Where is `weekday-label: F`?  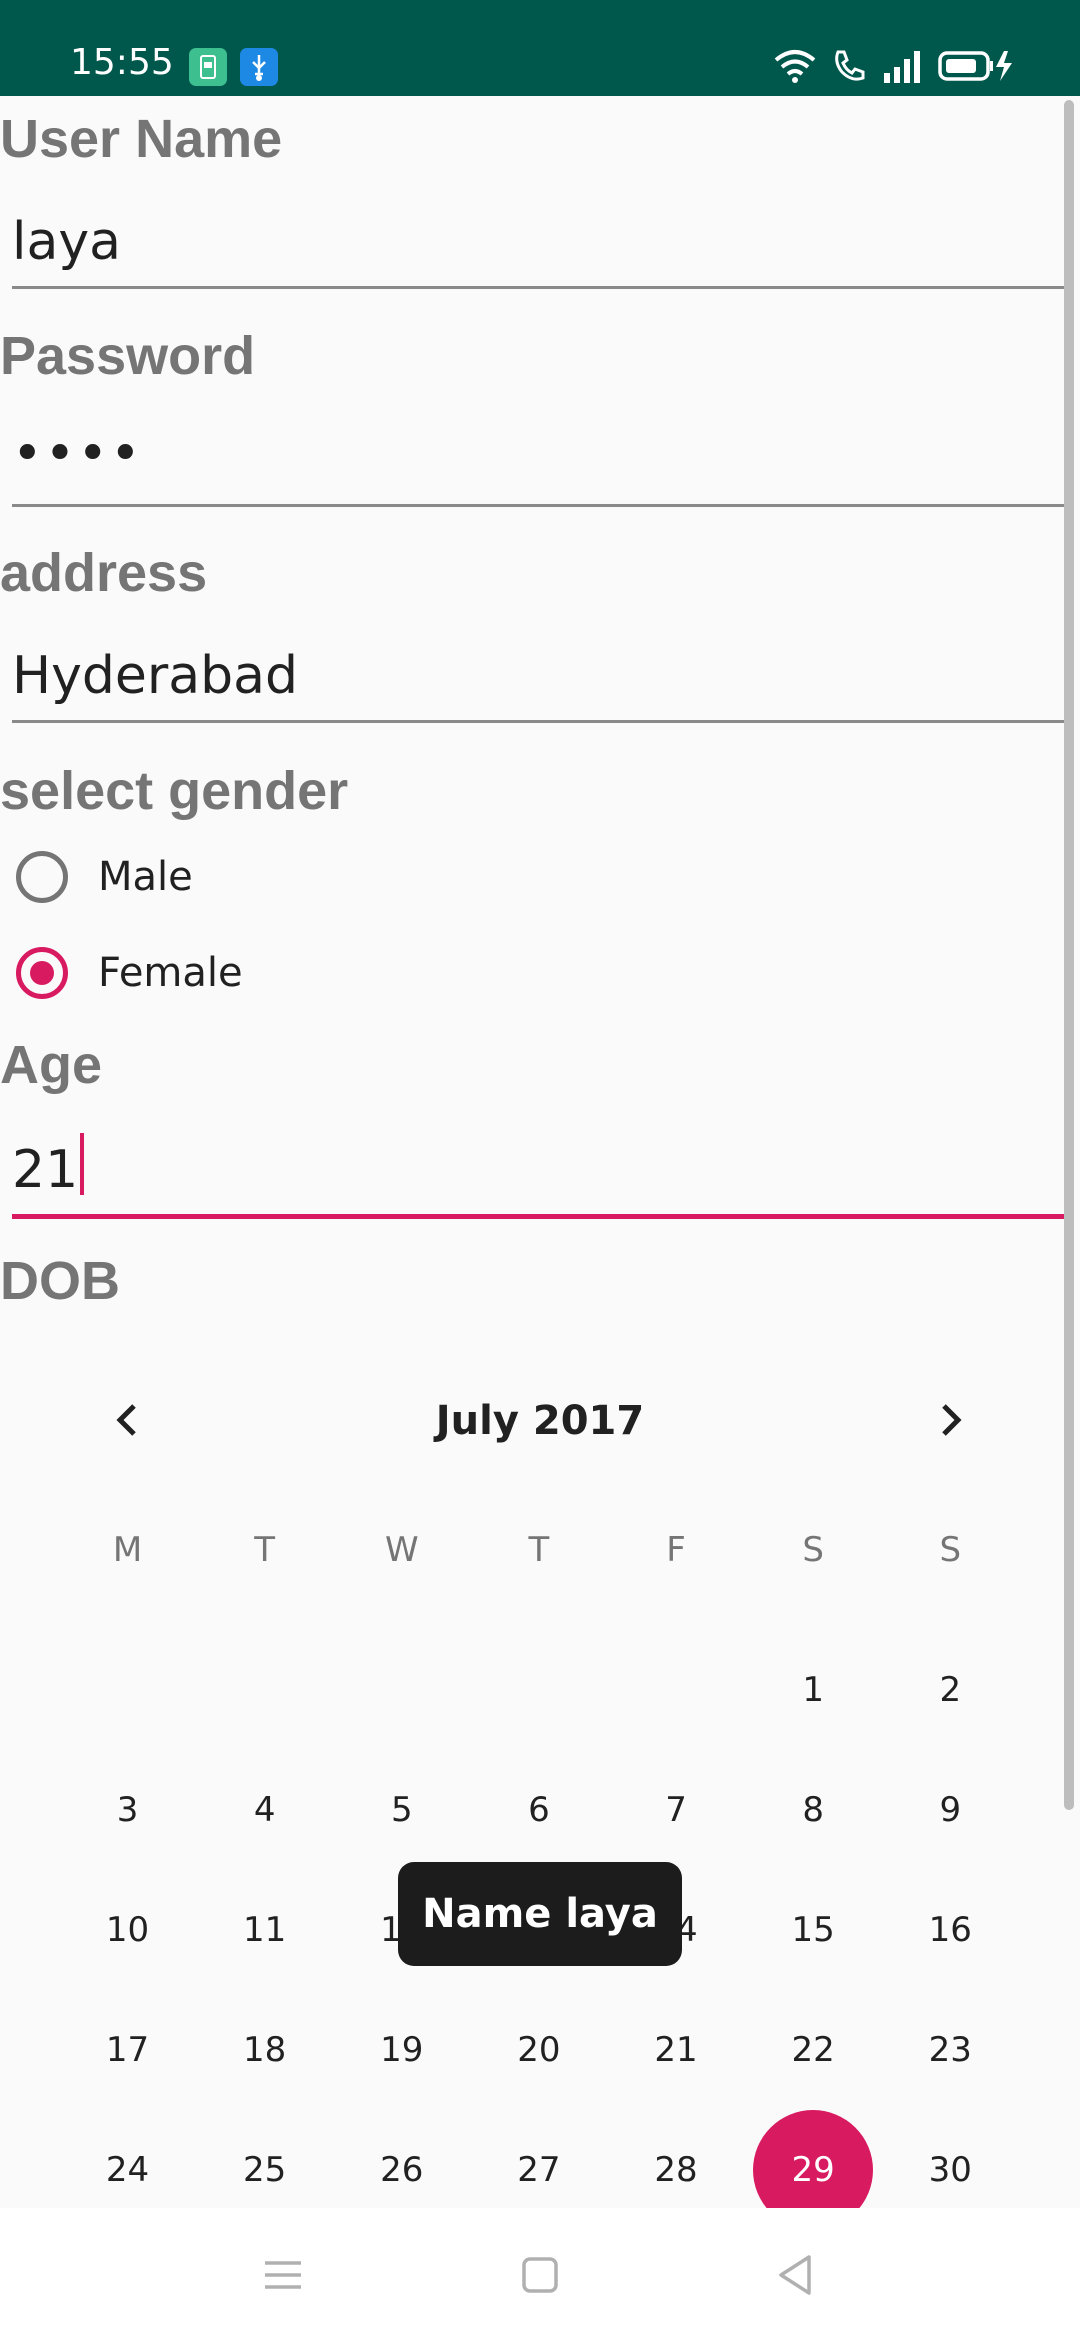
weekday-label: F is located at coordinates (676, 1550).